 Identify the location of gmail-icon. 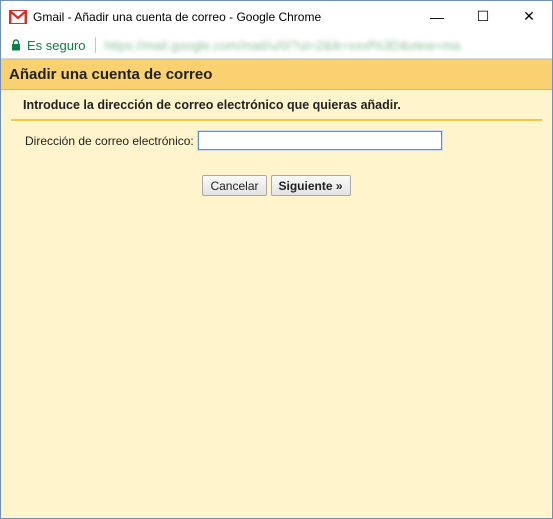
(18, 16).